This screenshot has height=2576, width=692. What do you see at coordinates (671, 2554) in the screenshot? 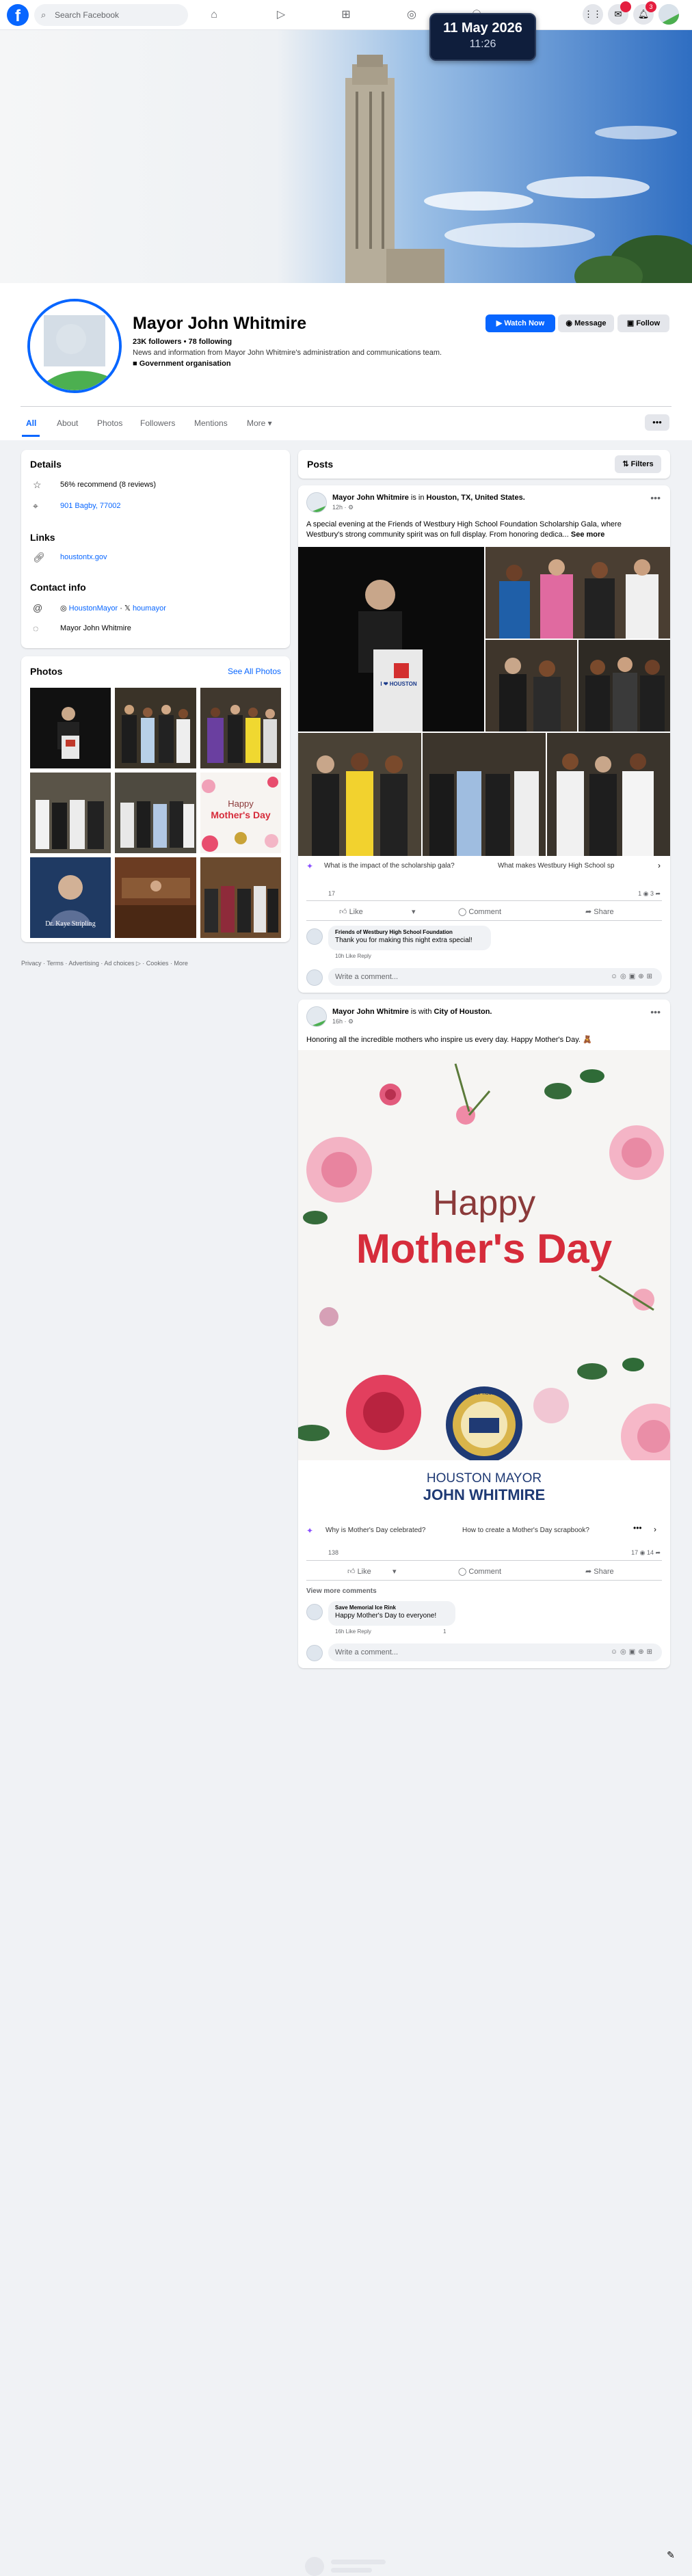
I see `new-message-edit-icon: ✎` at bounding box center [671, 2554].